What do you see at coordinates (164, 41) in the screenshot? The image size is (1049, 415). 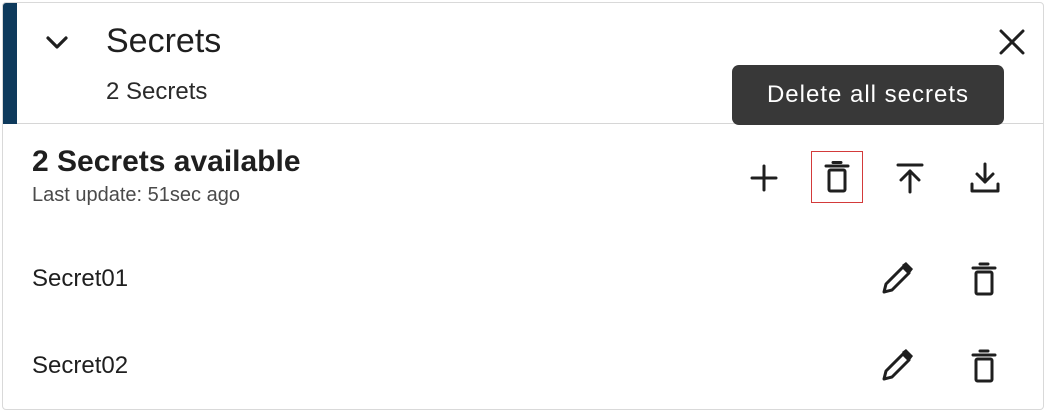 I see `panel-title: Secrets` at bounding box center [164, 41].